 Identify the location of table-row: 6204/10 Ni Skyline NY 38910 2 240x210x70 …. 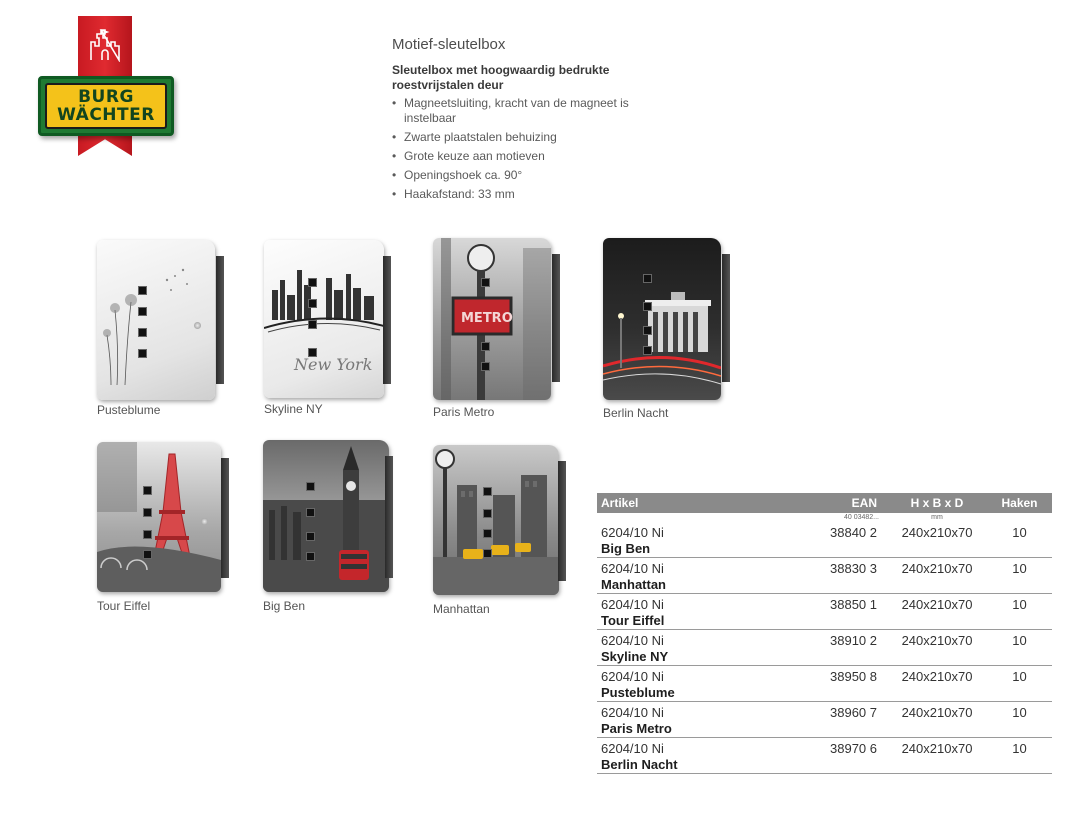
(824, 647).